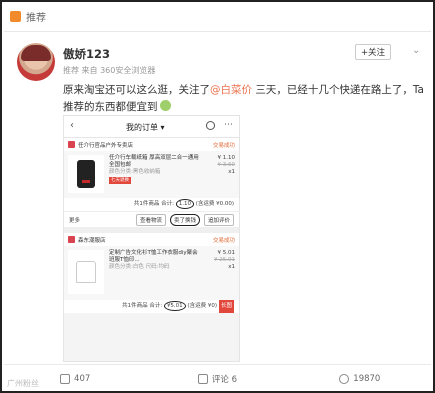  What do you see at coordinates (15, 16) in the screenshot?
I see `trending-icon` at bounding box center [15, 16].